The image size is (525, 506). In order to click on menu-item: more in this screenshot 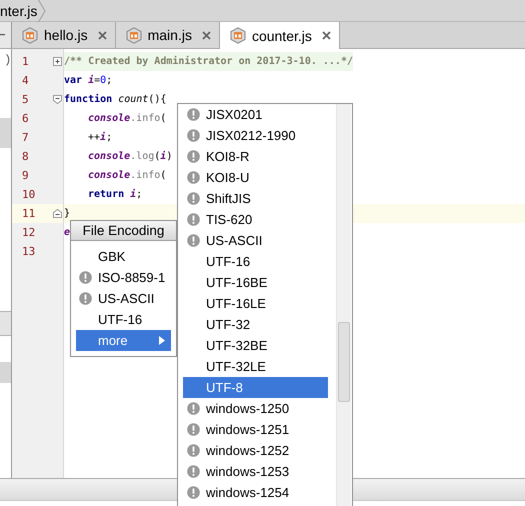, I will do `click(123, 340)`.